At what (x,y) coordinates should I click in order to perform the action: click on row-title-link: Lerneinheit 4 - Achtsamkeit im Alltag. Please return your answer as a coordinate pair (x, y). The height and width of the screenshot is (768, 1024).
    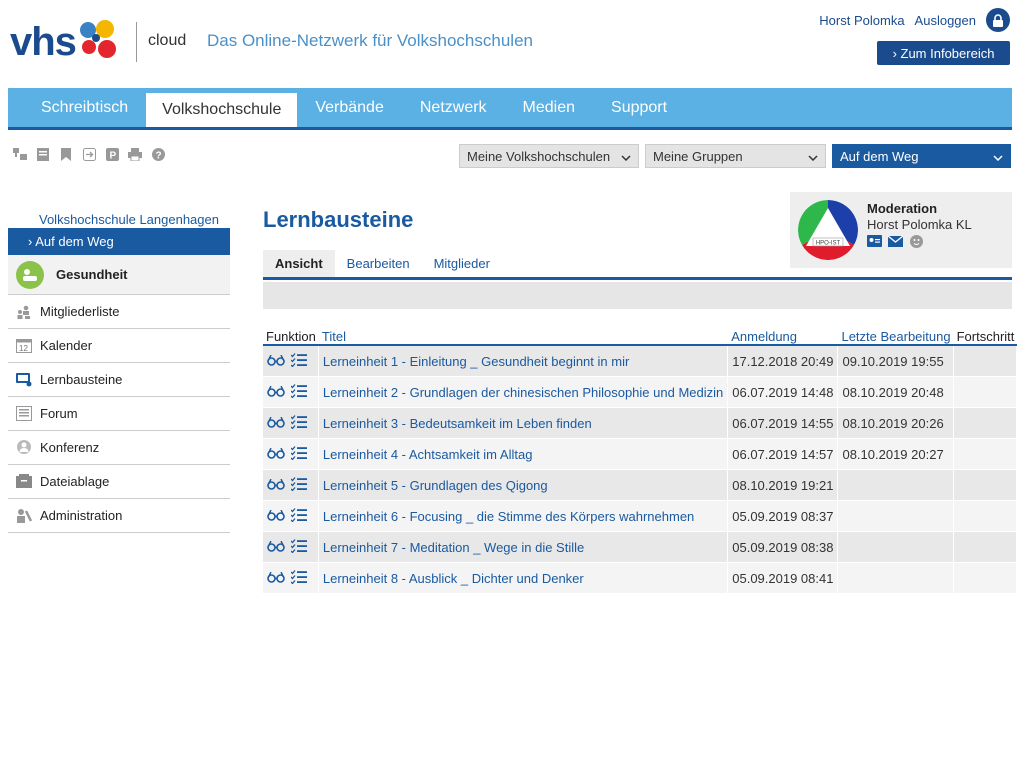
    Looking at the image, I should click on (523, 454).